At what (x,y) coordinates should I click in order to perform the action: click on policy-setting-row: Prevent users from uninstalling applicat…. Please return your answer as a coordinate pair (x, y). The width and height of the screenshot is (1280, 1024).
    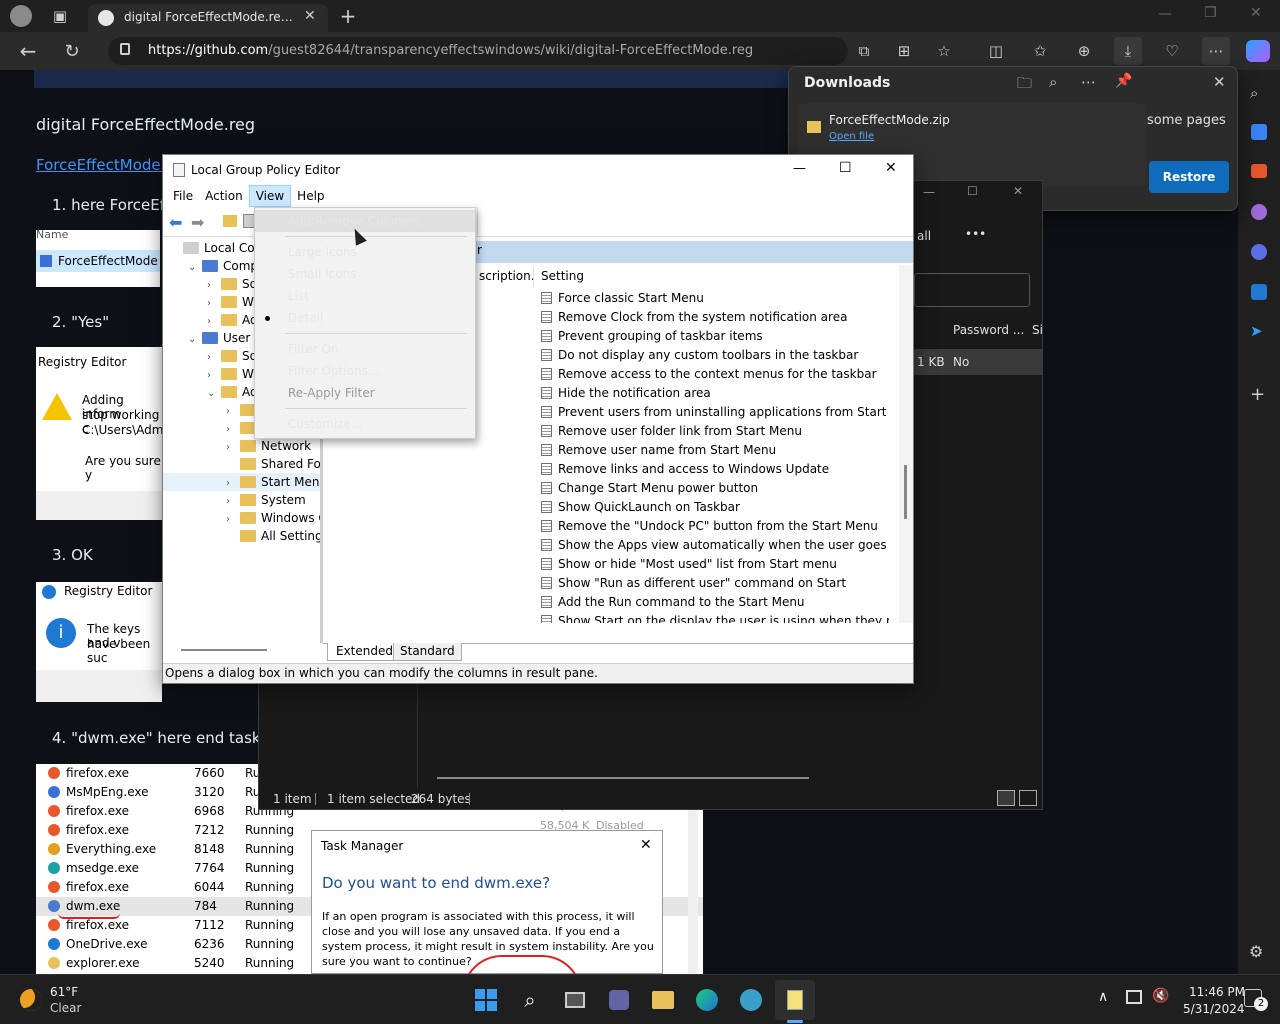
    Looking at the image, I should click on (715, 412).